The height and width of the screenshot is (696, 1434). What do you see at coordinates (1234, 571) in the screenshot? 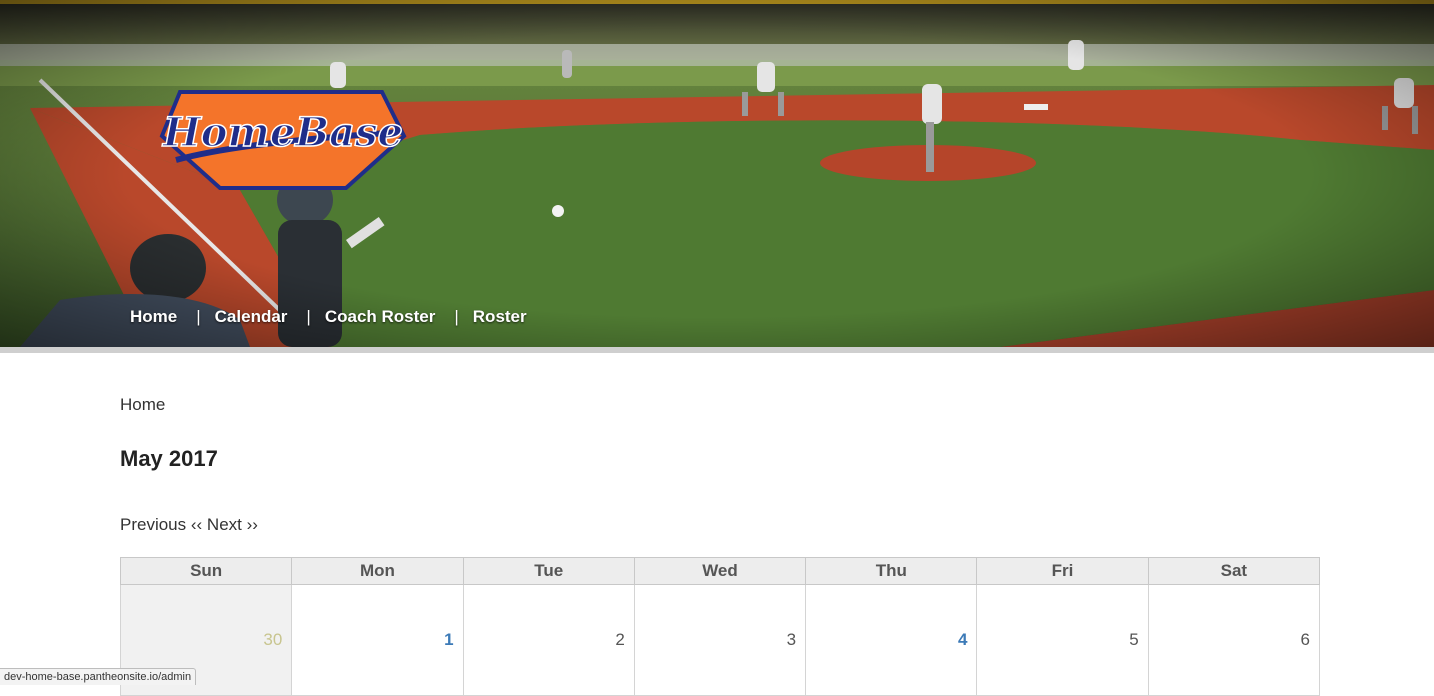
I see `weekday-header-sat: Sat` at bounding box center [1234, 571].